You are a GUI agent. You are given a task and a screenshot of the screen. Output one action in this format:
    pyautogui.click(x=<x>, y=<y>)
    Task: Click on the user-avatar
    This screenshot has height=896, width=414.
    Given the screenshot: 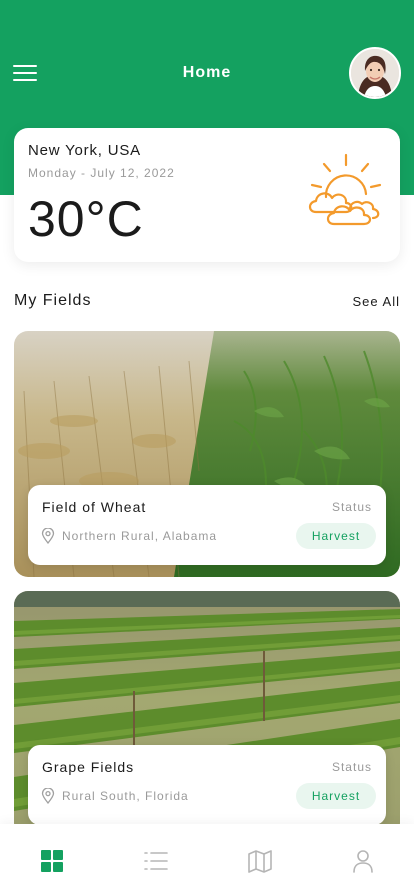 What is the action you would take?
    pyautogui.click(x=375, y=73)
    